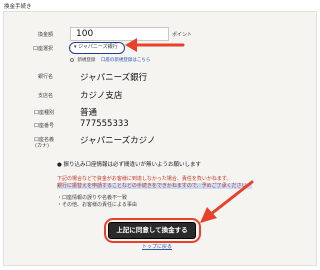 This screenshot has height=270, width=320. What do you see at coordinates (18, 7) in the screenshot?
I see `page-title: 換金手続き` at bounding box center [18, 7].